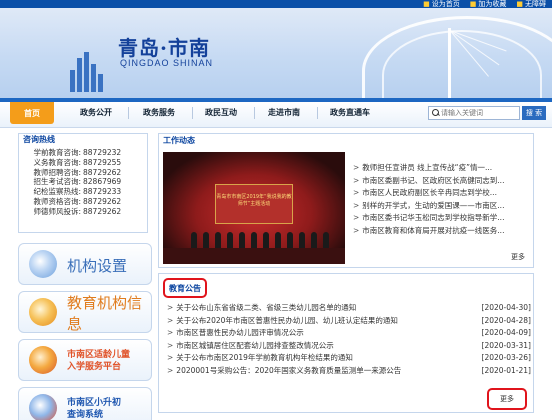 The width and height of the screenshot is (552, 420). Describe the element at coordinates (254, 200) in the screenshot. I see `photo-caption: 青岛市市南区2019年“我说我的教师节”主题活动` at that location.